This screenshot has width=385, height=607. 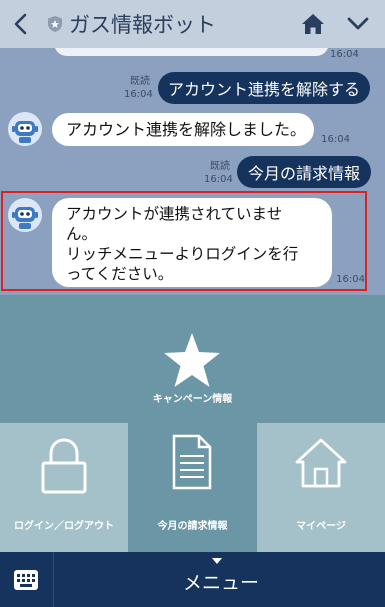 I want to click on lock-icon, so click(x=64, y=466).